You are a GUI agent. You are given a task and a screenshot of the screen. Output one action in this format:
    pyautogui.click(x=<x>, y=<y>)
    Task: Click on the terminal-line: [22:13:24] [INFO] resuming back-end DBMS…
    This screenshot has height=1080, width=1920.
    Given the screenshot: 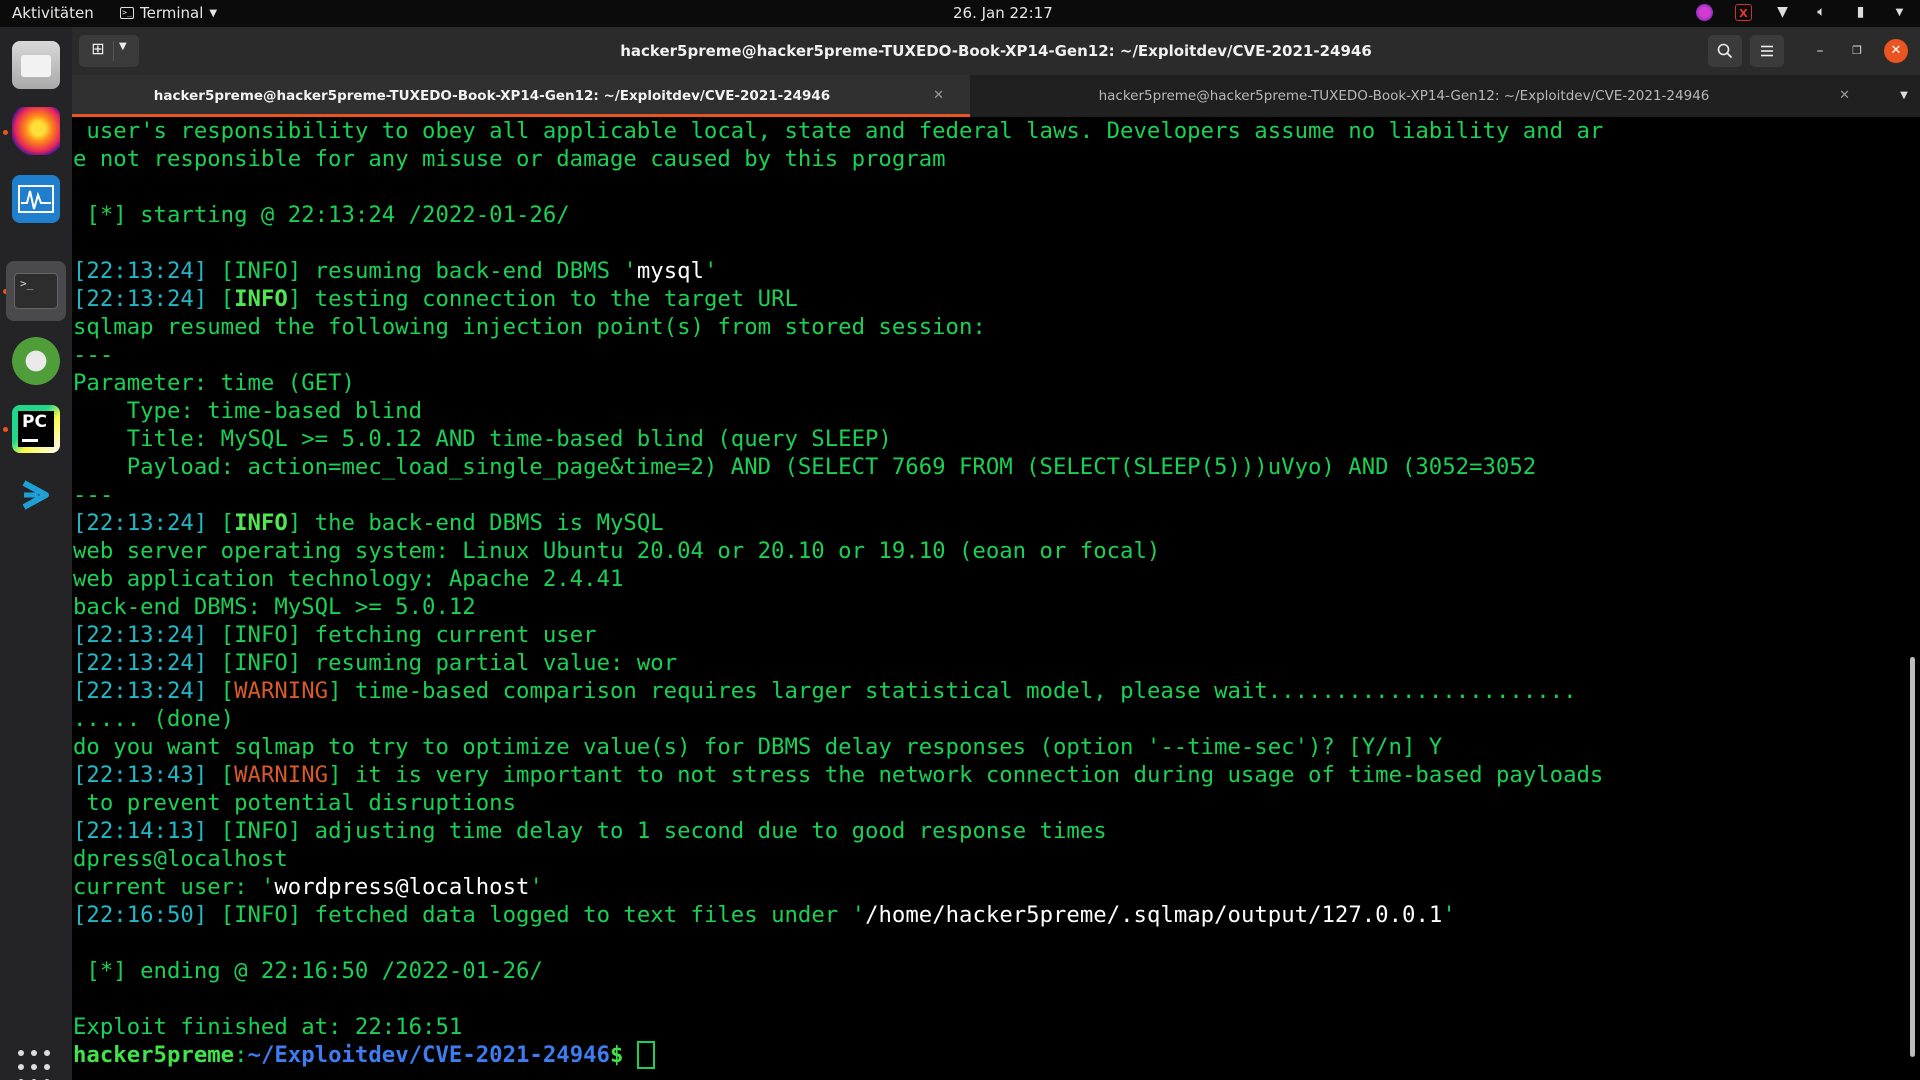 What is the action you would take?
    pyautogui.click(x=395, y=271)
    